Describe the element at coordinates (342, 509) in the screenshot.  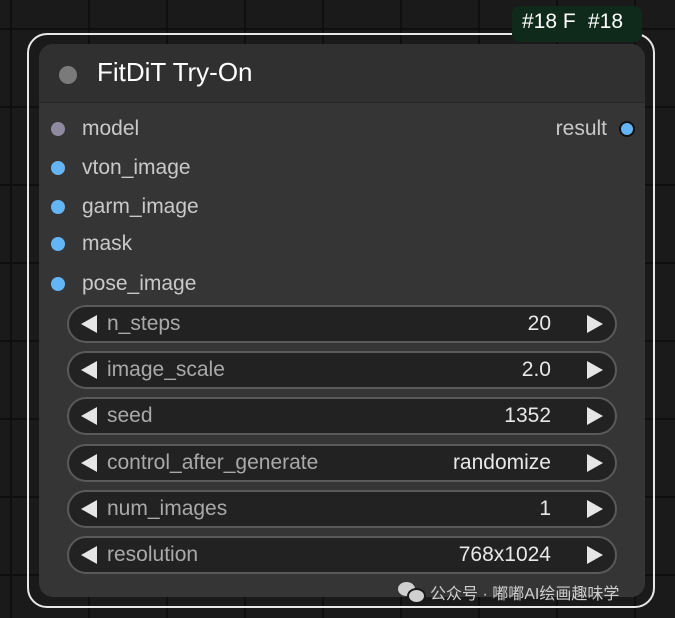
I see `widget-num-images: num_images 1` at that location.